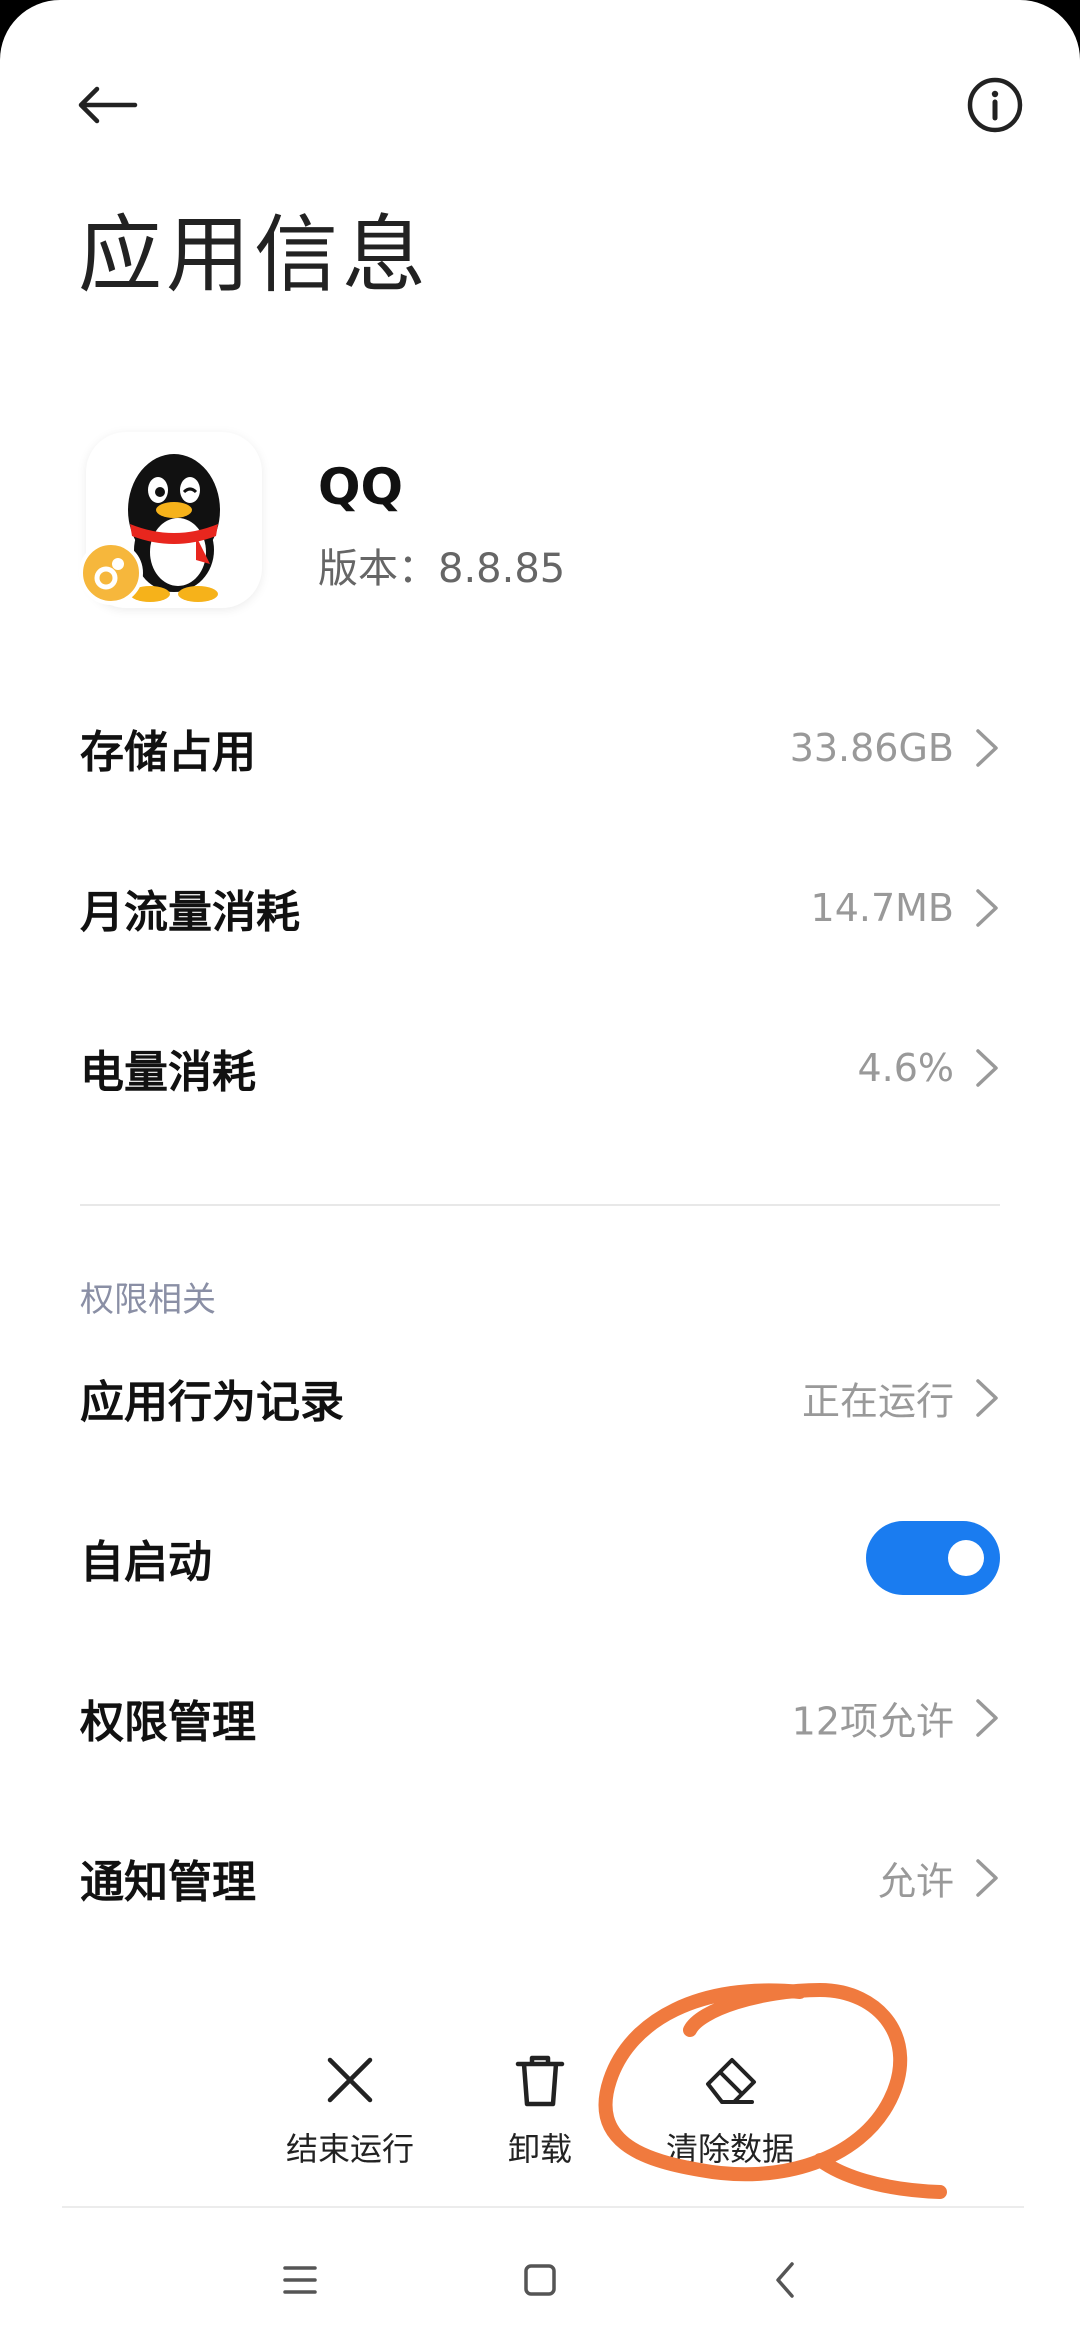 Image resolution: width=1080 pixels, height=2338 pixels. I want to click on row-value: 正在运行, so click(877, 1401).